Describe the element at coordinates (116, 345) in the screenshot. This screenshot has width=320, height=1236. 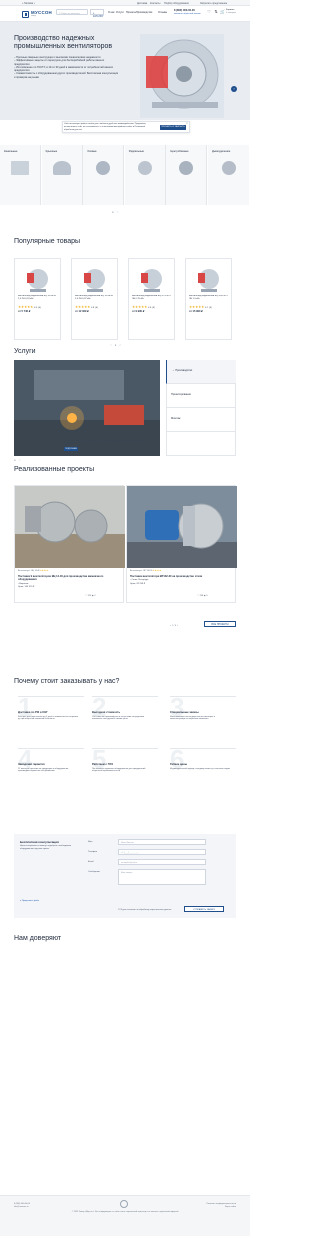
I see `popular-pager: ○ ● ○` at that location.